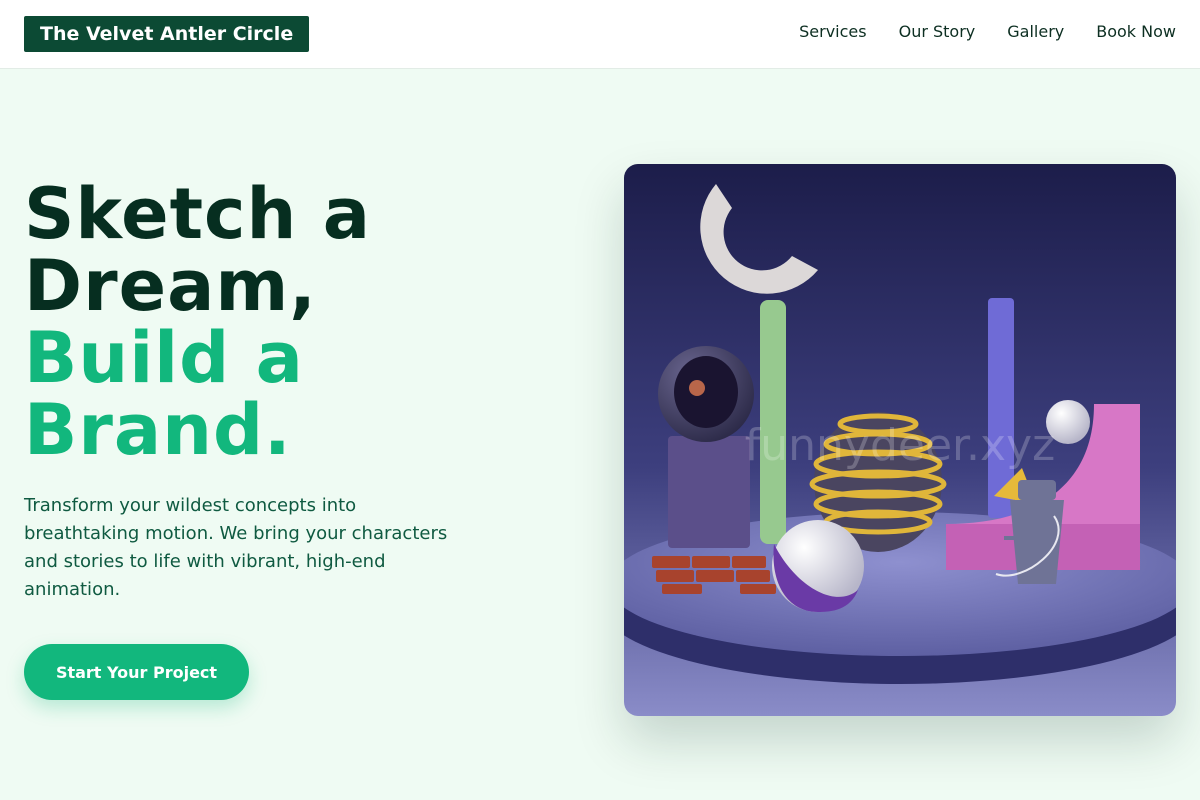  I want to click on start-project-button: Start Your Project, so click(136, 672).